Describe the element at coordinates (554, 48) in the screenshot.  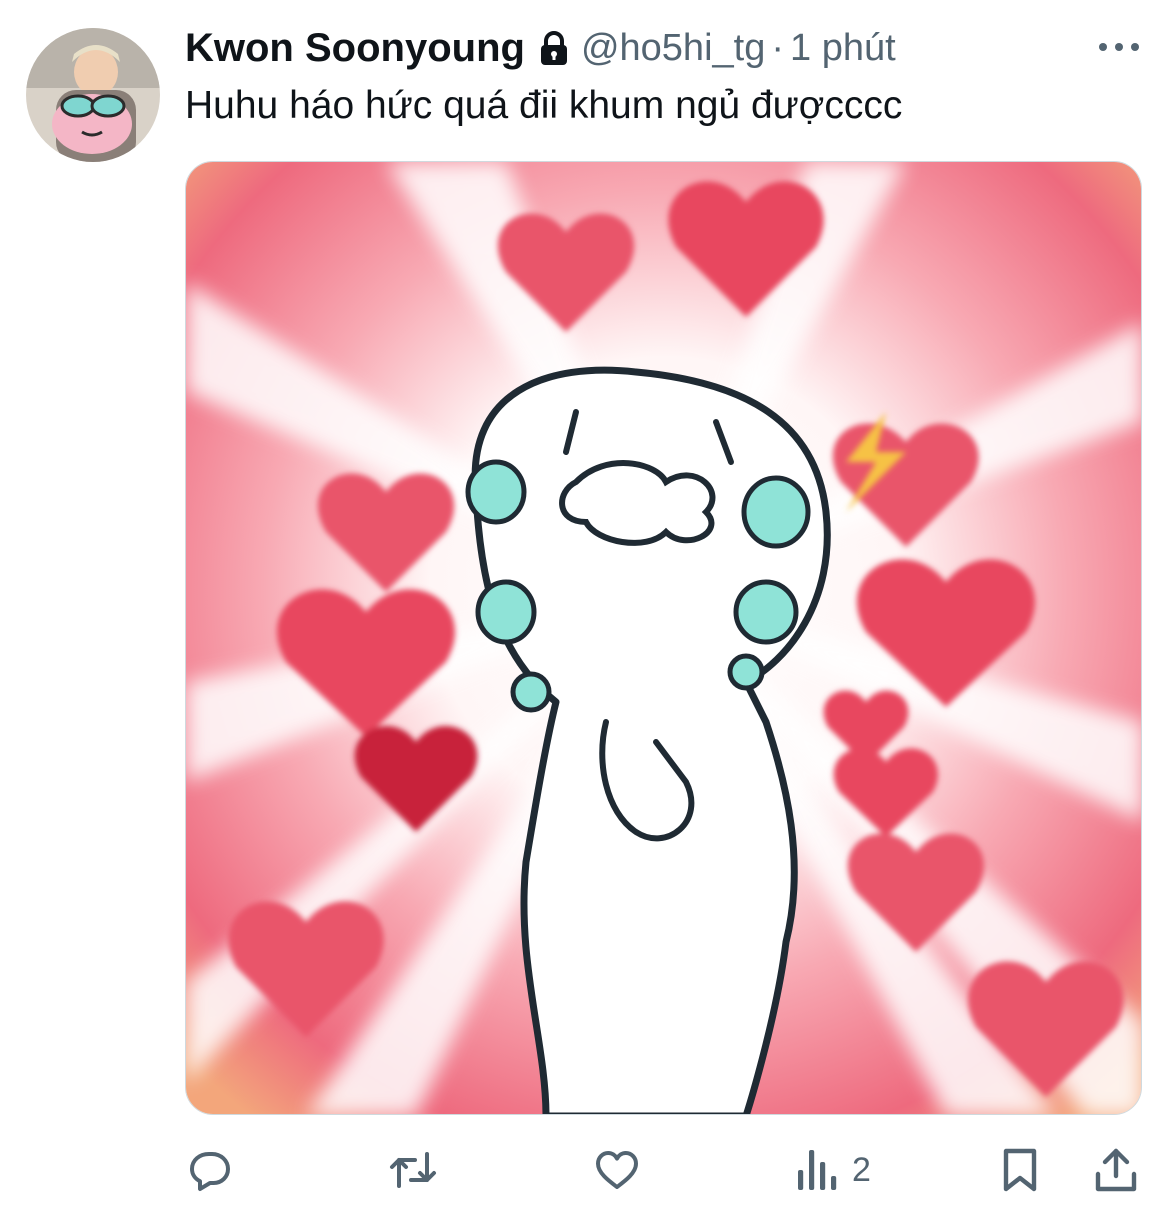
I see `lock-icon` at that location.